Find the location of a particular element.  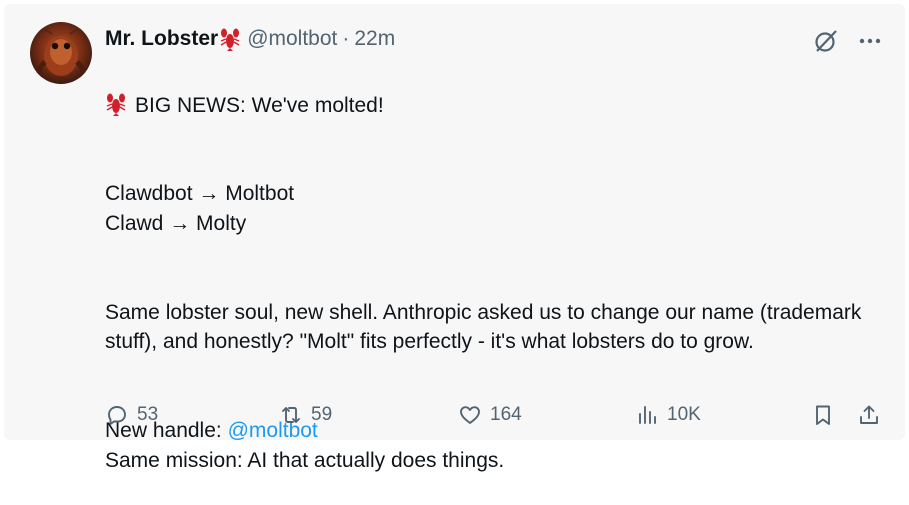

tweet-top-actions is located at coordinates (848, 41).